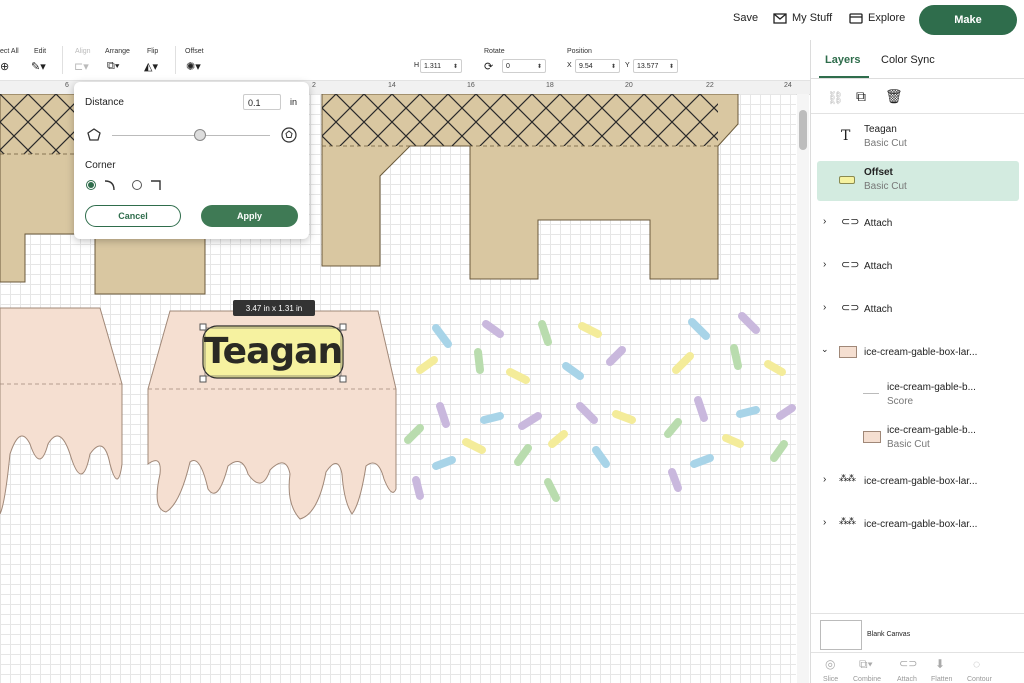 This screenshot has height=683, width=1024. What do you see at coordinates (847, 521) in the screenshot?
I see `sprinkles-thumbnail-icon: ⁂⁂` at bounding box center [847, 521].